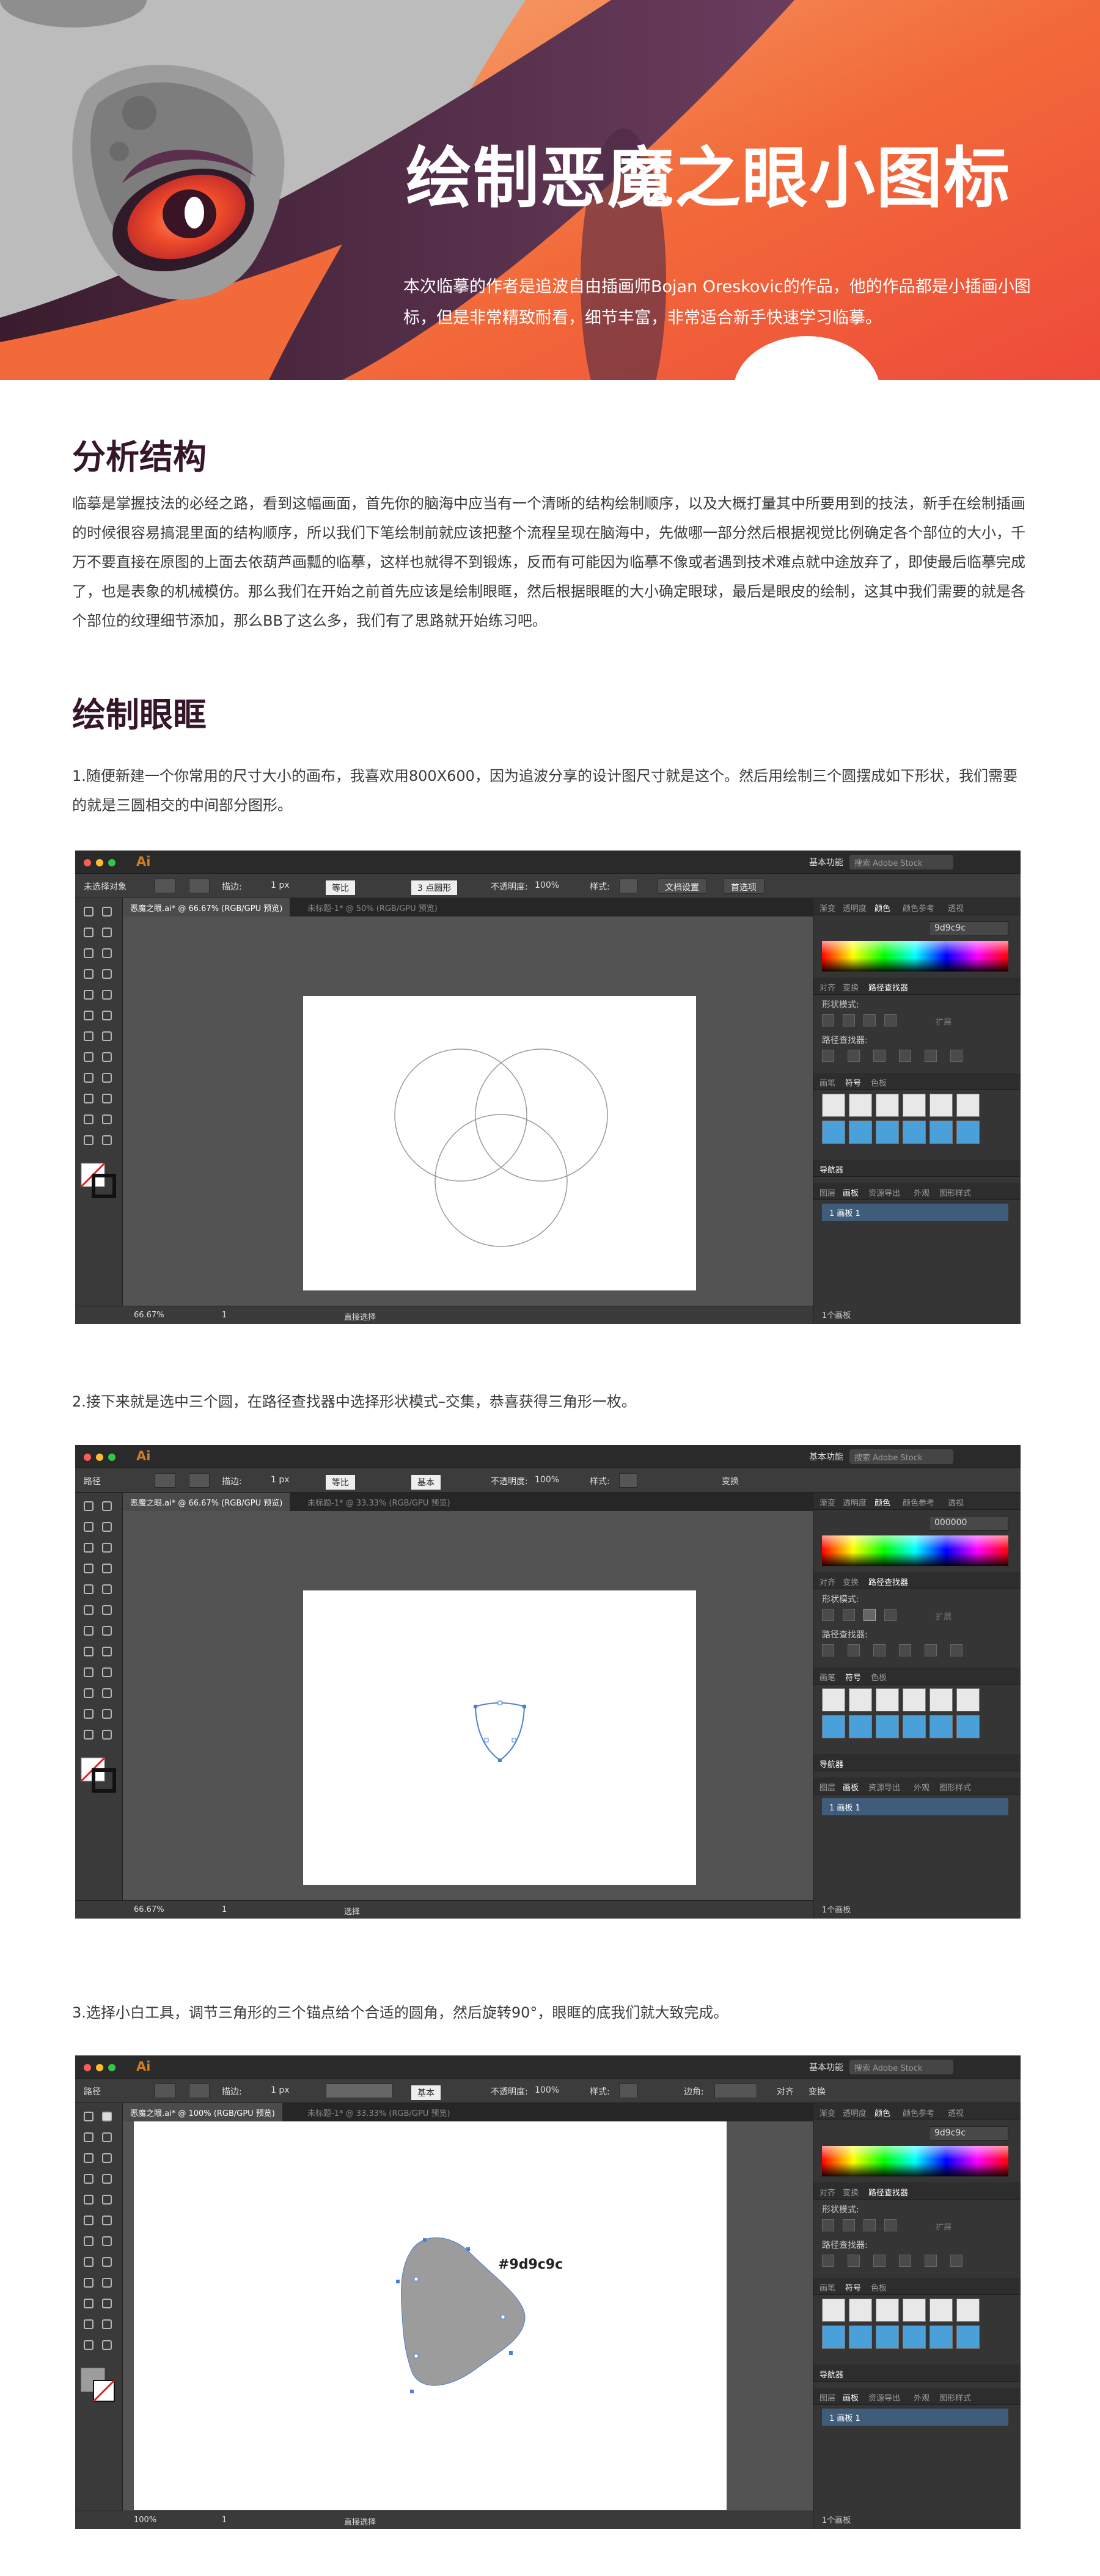  What do you see at coordinates (500, 1143) in the screenshot?
I see `artboard` at bounding box center [500, 1143].